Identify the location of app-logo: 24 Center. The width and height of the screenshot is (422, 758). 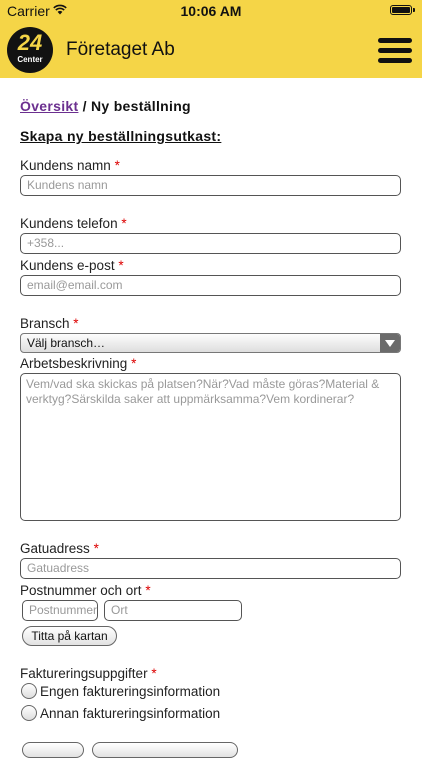
(30, 50).